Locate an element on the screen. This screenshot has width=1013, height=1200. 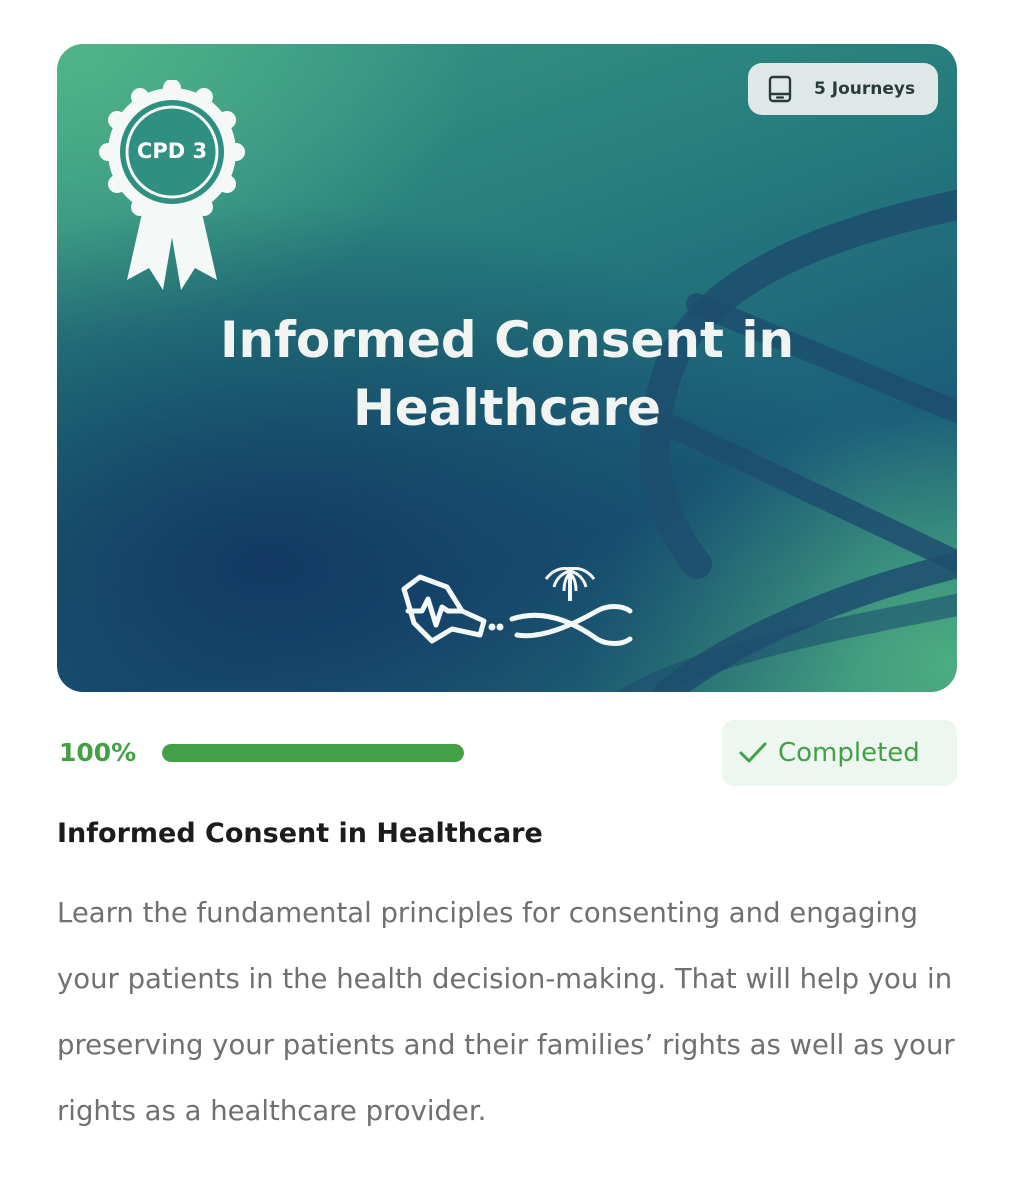
health-map-logo is located at coordinates (444, 609).